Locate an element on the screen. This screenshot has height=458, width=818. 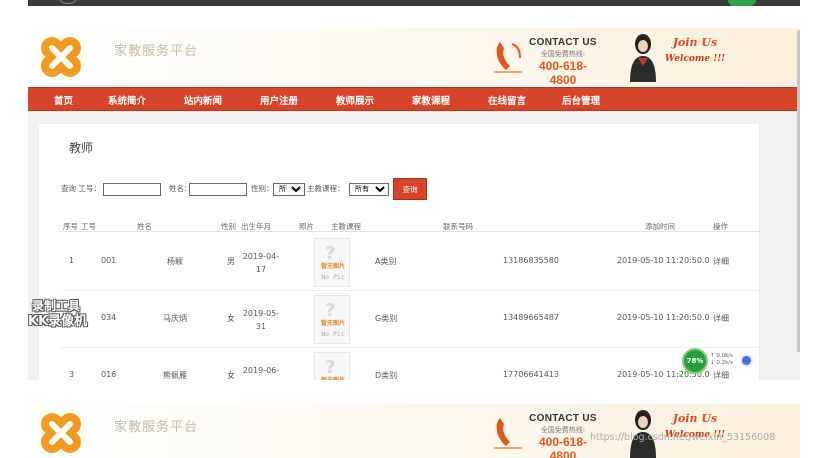
cell-index: 3 is located at coordinates (72, 374).